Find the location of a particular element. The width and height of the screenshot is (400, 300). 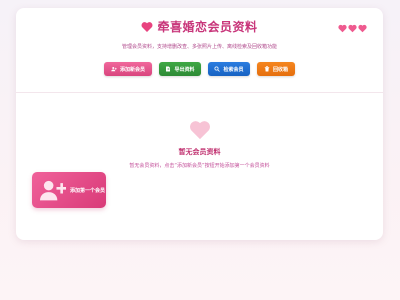

search-button: 检索会员 is located at coordinates (229, 69).